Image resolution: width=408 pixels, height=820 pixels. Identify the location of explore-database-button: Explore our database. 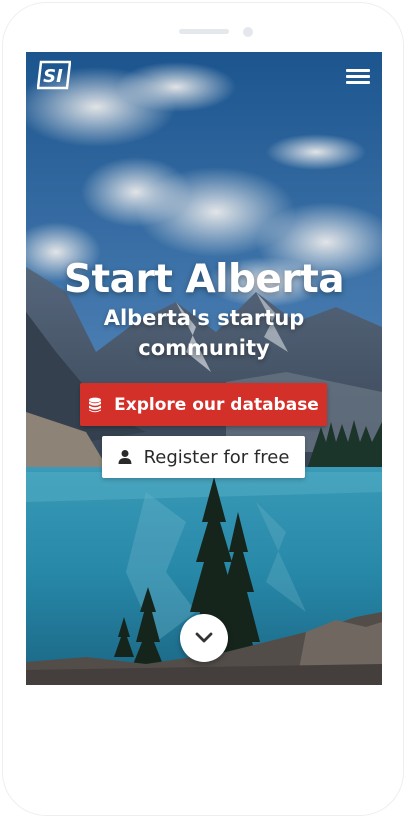
(203, 404).